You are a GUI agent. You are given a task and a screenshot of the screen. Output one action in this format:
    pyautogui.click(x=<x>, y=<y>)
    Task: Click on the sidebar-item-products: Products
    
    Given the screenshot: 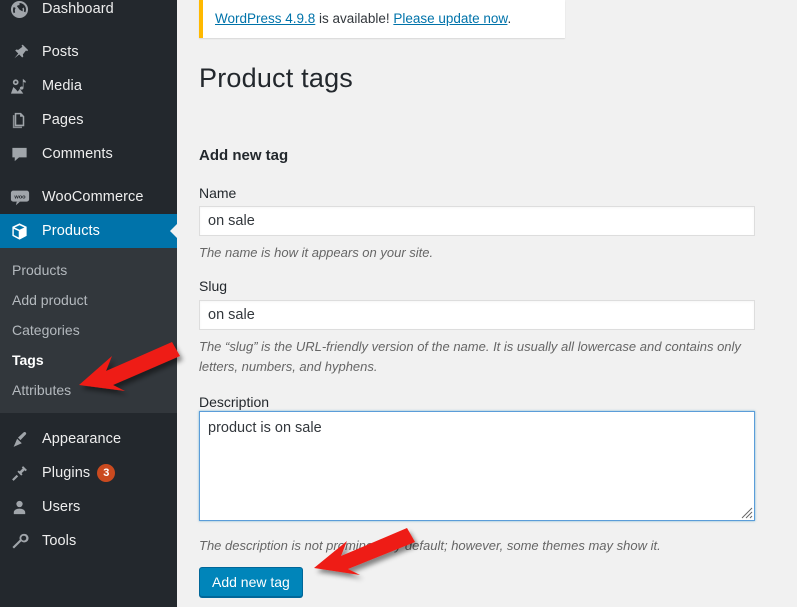 What is the action you would take?
    pyautogui.click(x=88, y=231)
    